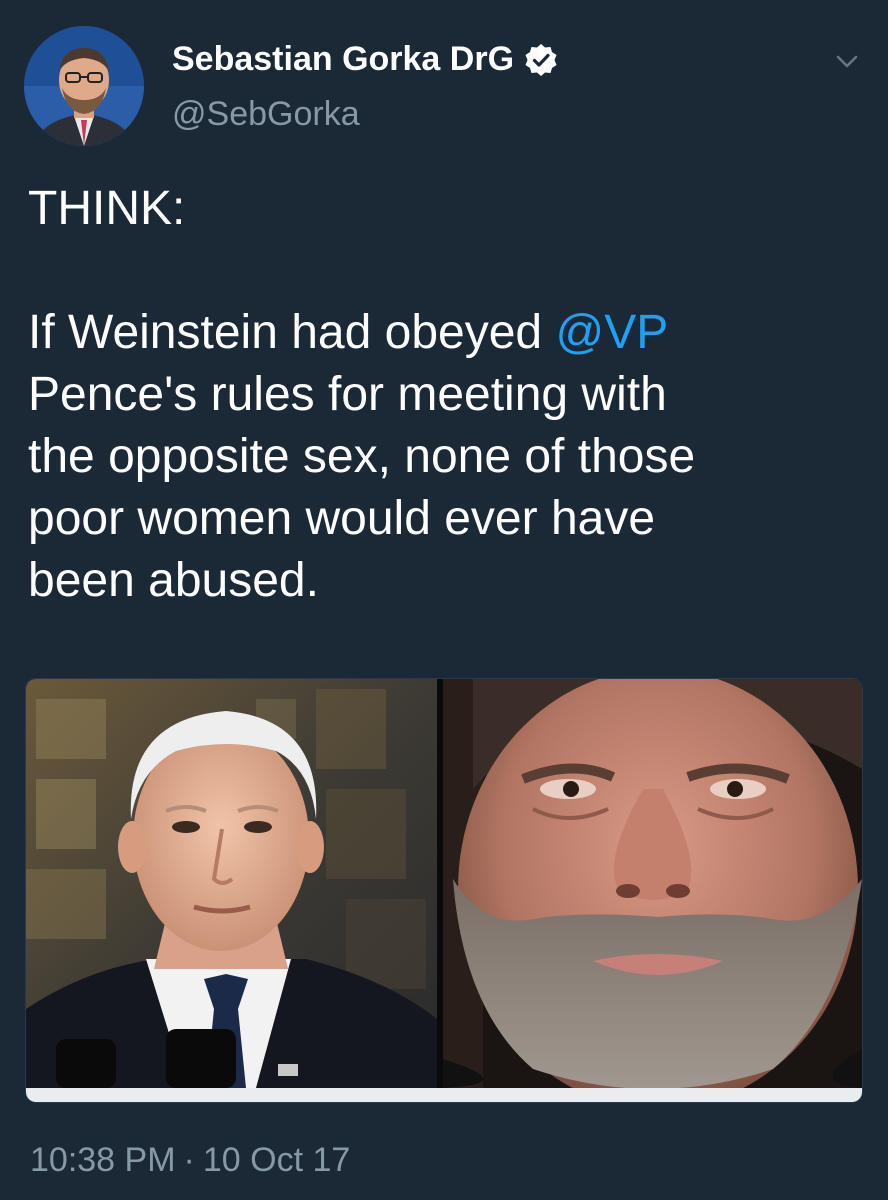 This screenshot has height=1200, width=888. I want to click on tweet-line: the opposite sex, none of those, so click(448, 457).